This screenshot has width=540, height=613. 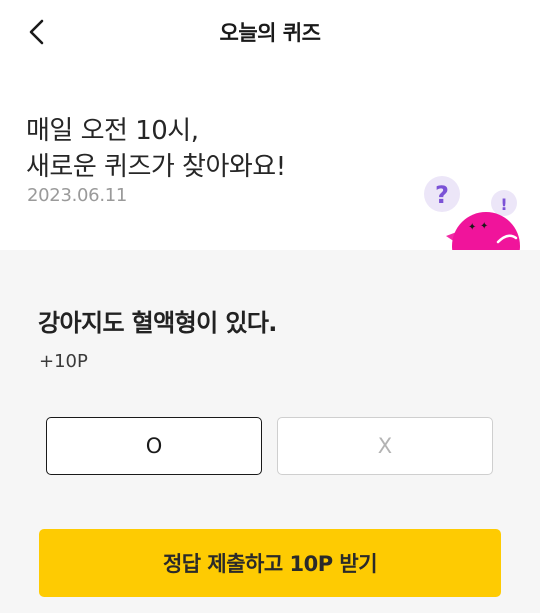 I want to click on mascot-character-icon: ? ! ✦ ✦, so click(x=472, y=213).